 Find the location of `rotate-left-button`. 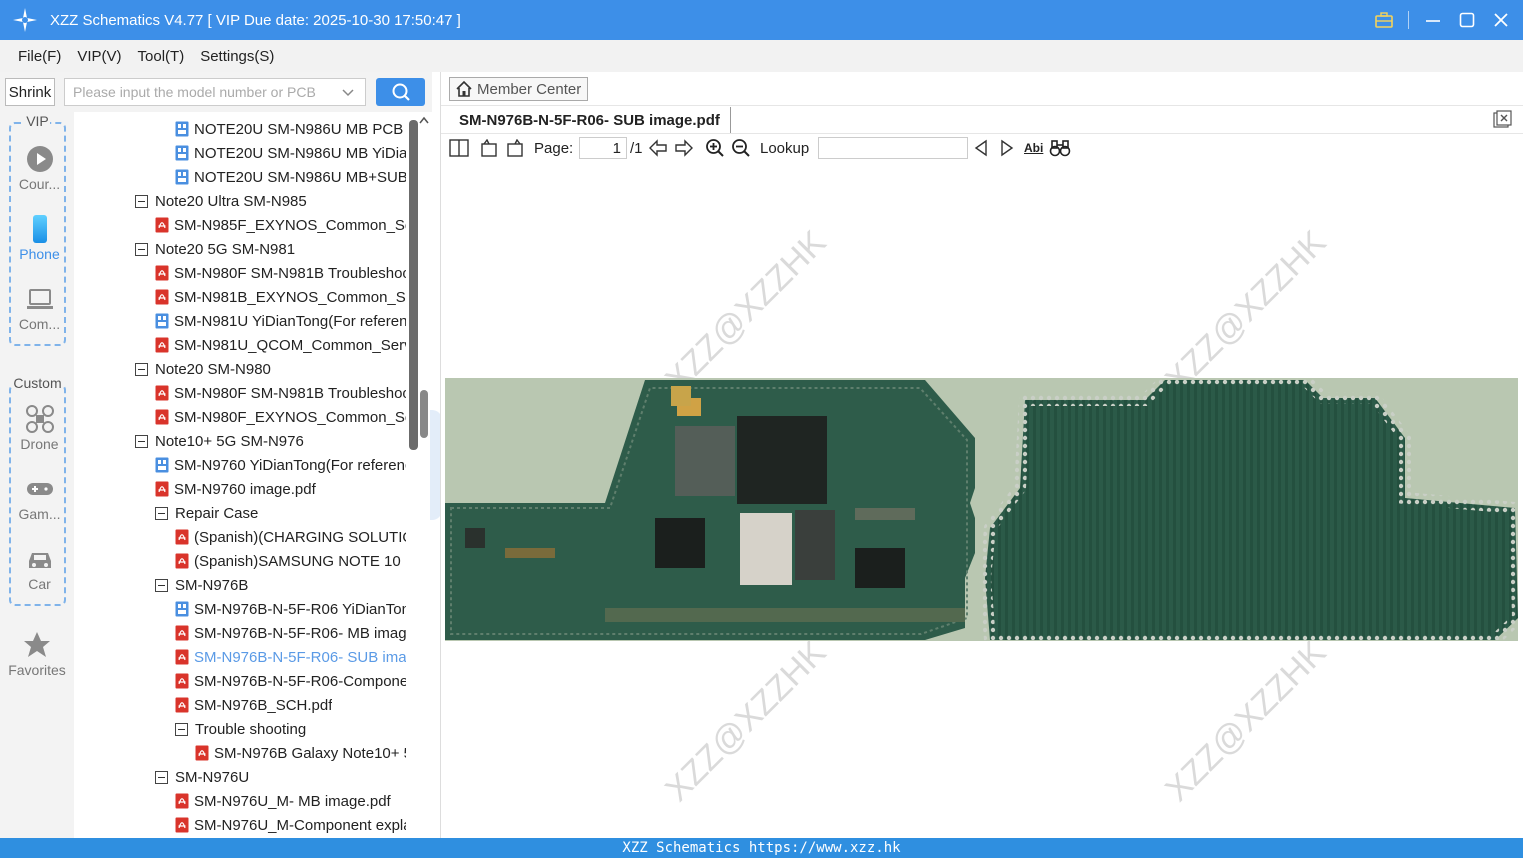

rotate-left-button is located at coordinates (489, 148).